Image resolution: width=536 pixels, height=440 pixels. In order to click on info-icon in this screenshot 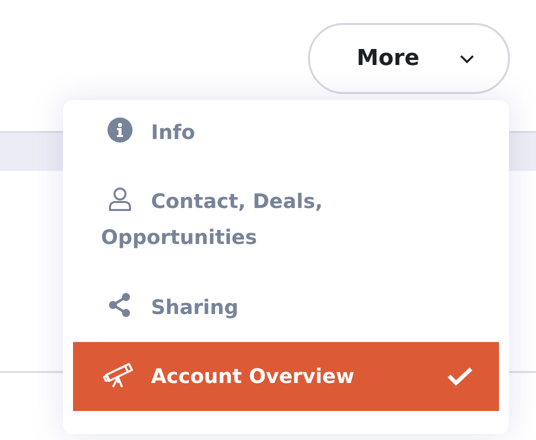, I will do `click(120, 130)`.